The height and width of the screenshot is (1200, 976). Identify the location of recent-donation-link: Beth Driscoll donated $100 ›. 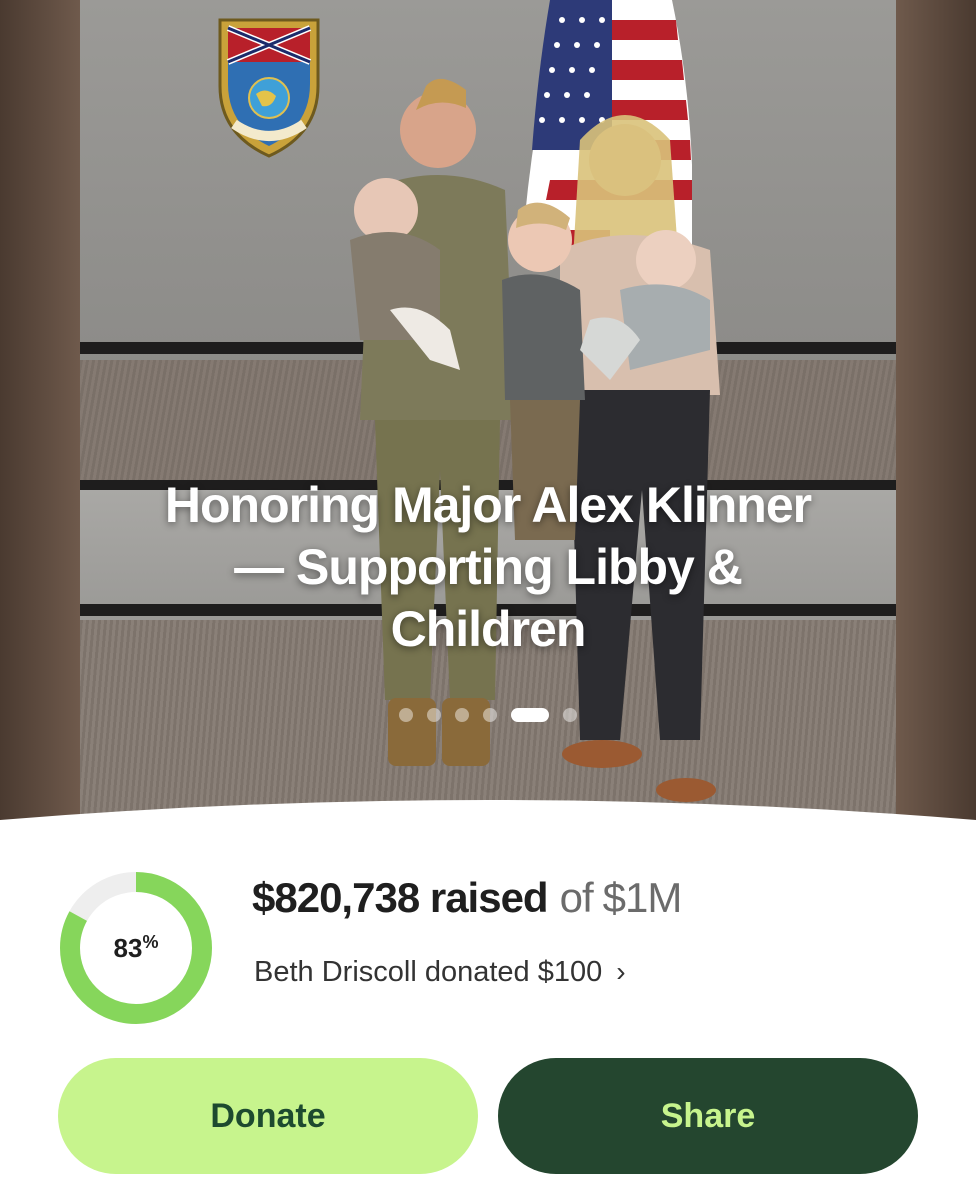
(440, 972).